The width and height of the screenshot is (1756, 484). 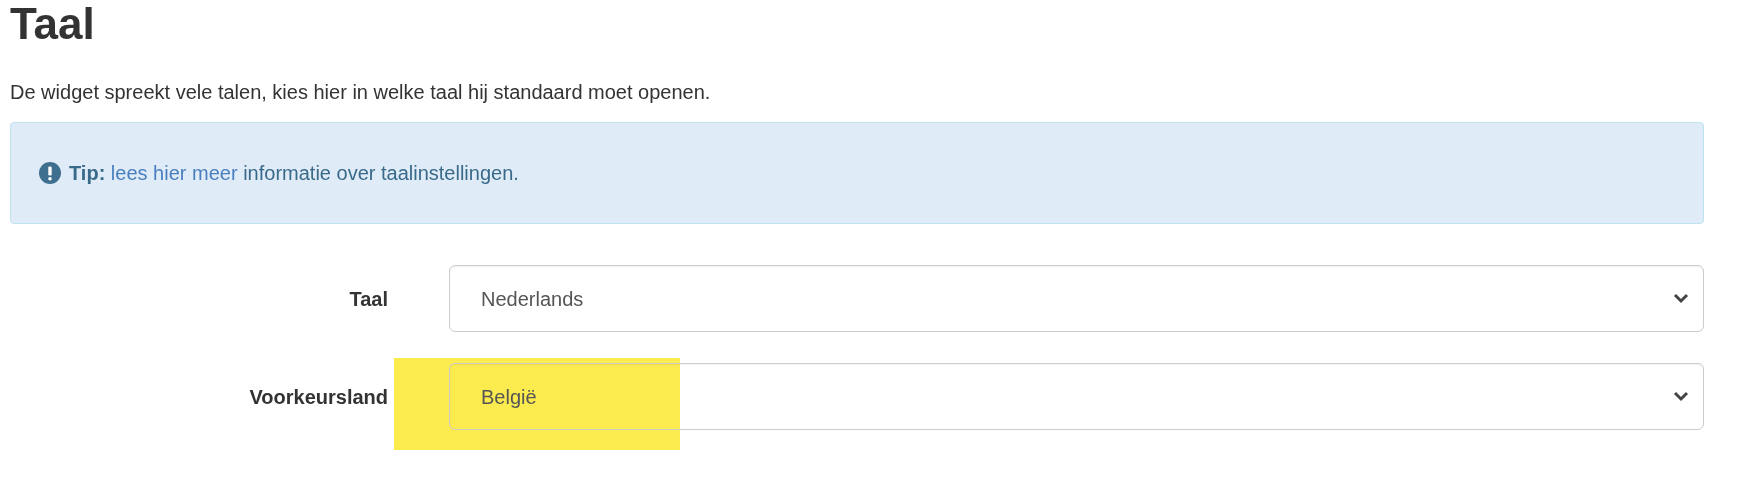 I want to click on description-text: De widget spreekt vele talen, kies hier in welke taal hij standaard moet openen., so click(x=360, y=92).